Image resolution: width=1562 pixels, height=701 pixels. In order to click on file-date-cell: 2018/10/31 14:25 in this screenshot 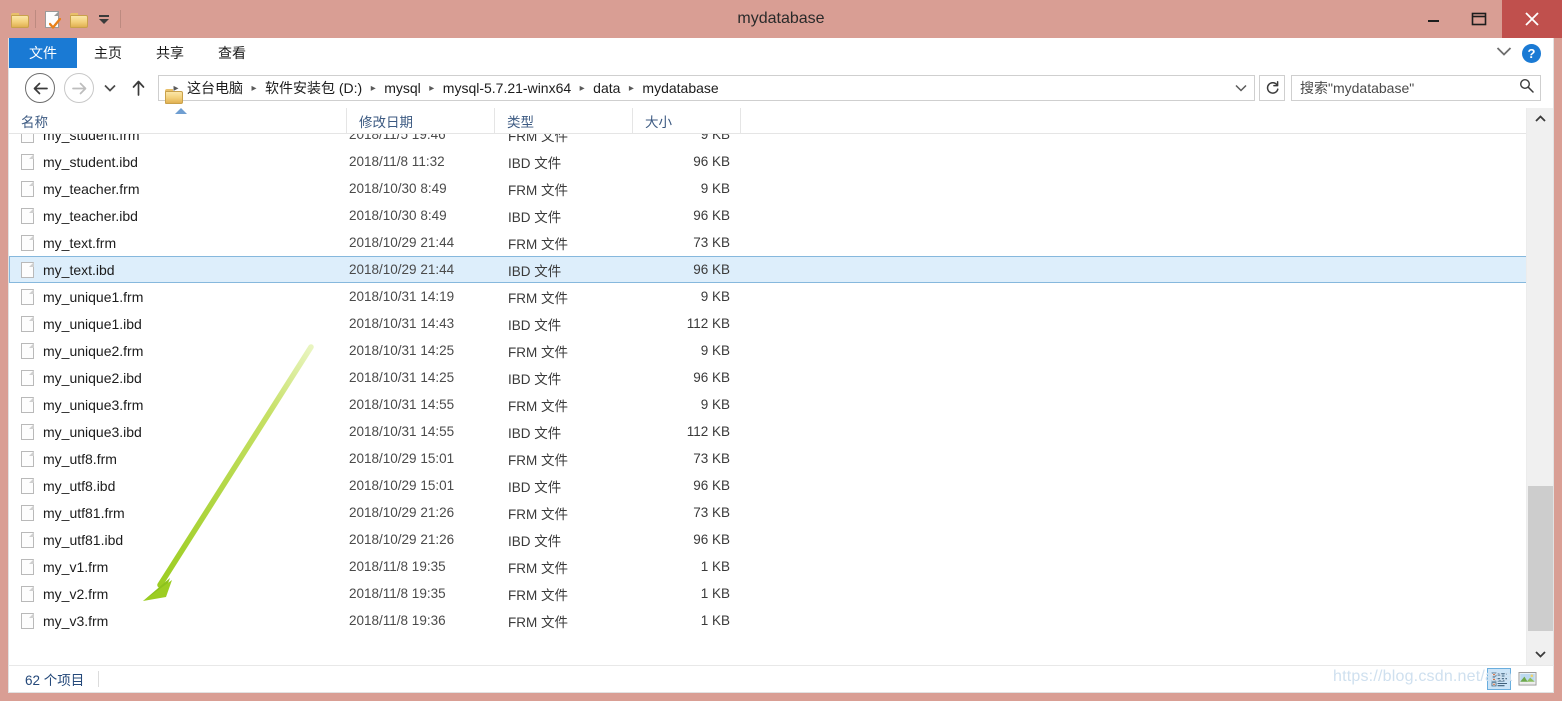, I will do `click(402, 377)`.